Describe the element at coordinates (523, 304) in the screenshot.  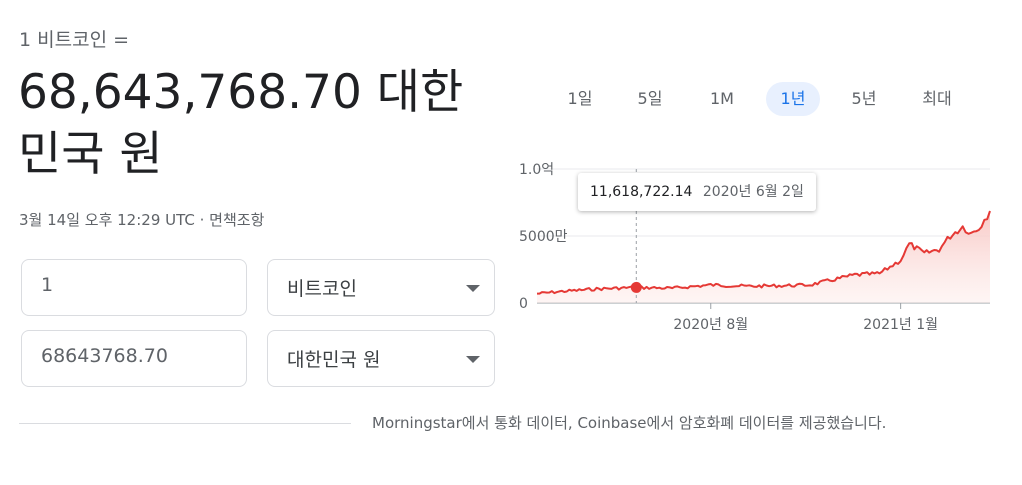
I see `y-tick-label: 0` at that location.